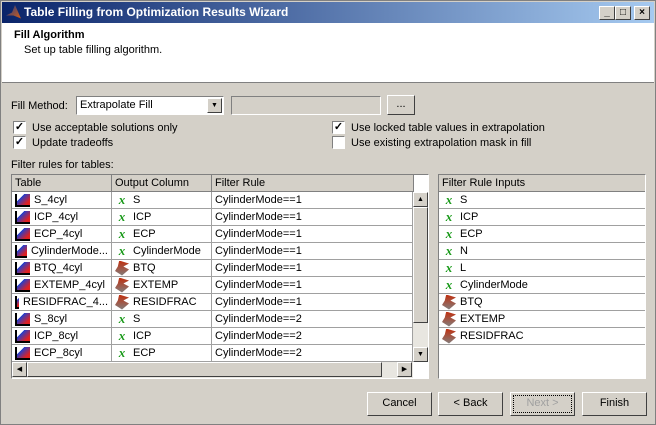  Describe the element at coordinates (165, 302) in the screenshot. I see `output-name: RESIDFRAC` at that location.